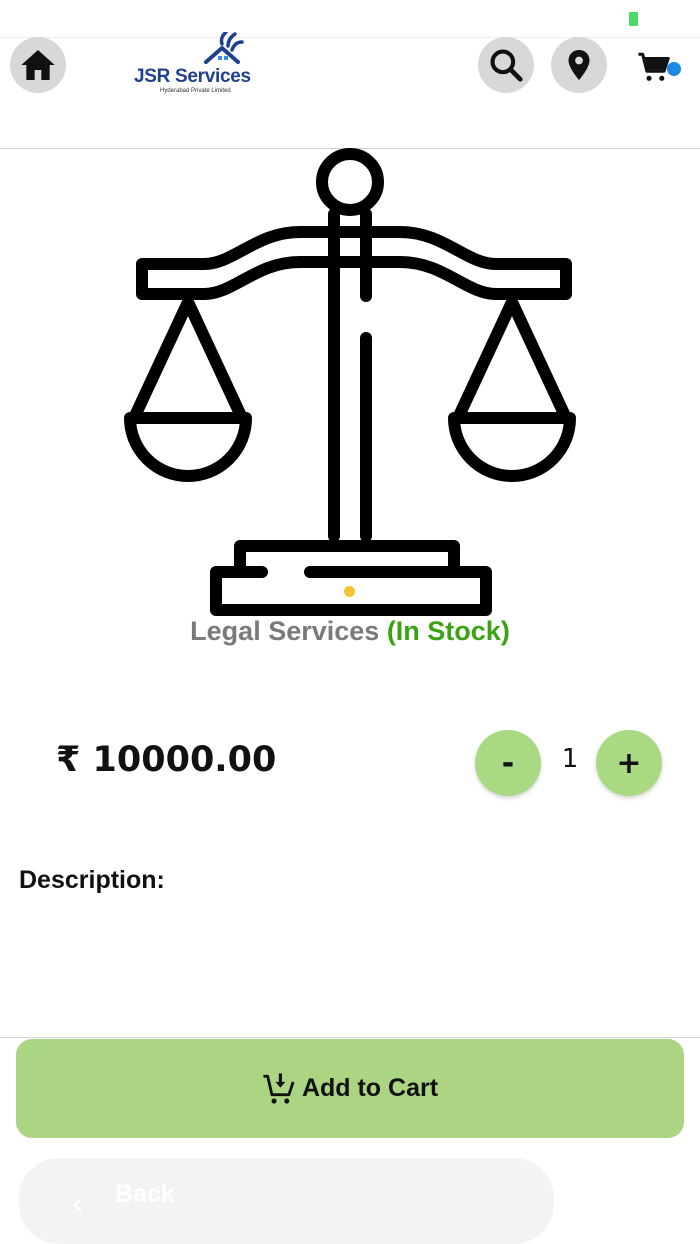  What do you see at coordinates (508, 763) in the screenshot?
I see `quantity-decrease-button: -` at bounding box center [508, 763].